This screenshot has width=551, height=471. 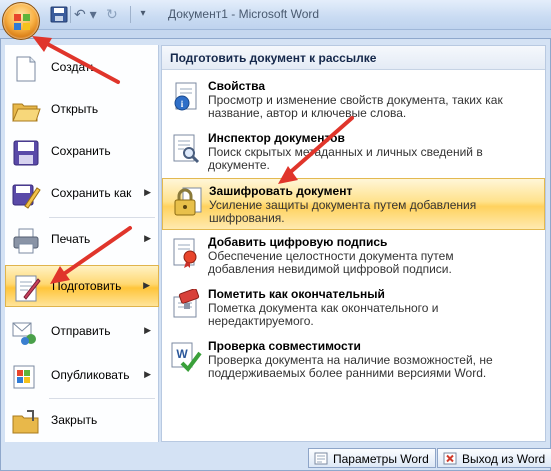 What do you see at coordinates (504, 459) in the screenshot?
I see `exit-word-label: Выход из Word` at bounding box center [504, 459].